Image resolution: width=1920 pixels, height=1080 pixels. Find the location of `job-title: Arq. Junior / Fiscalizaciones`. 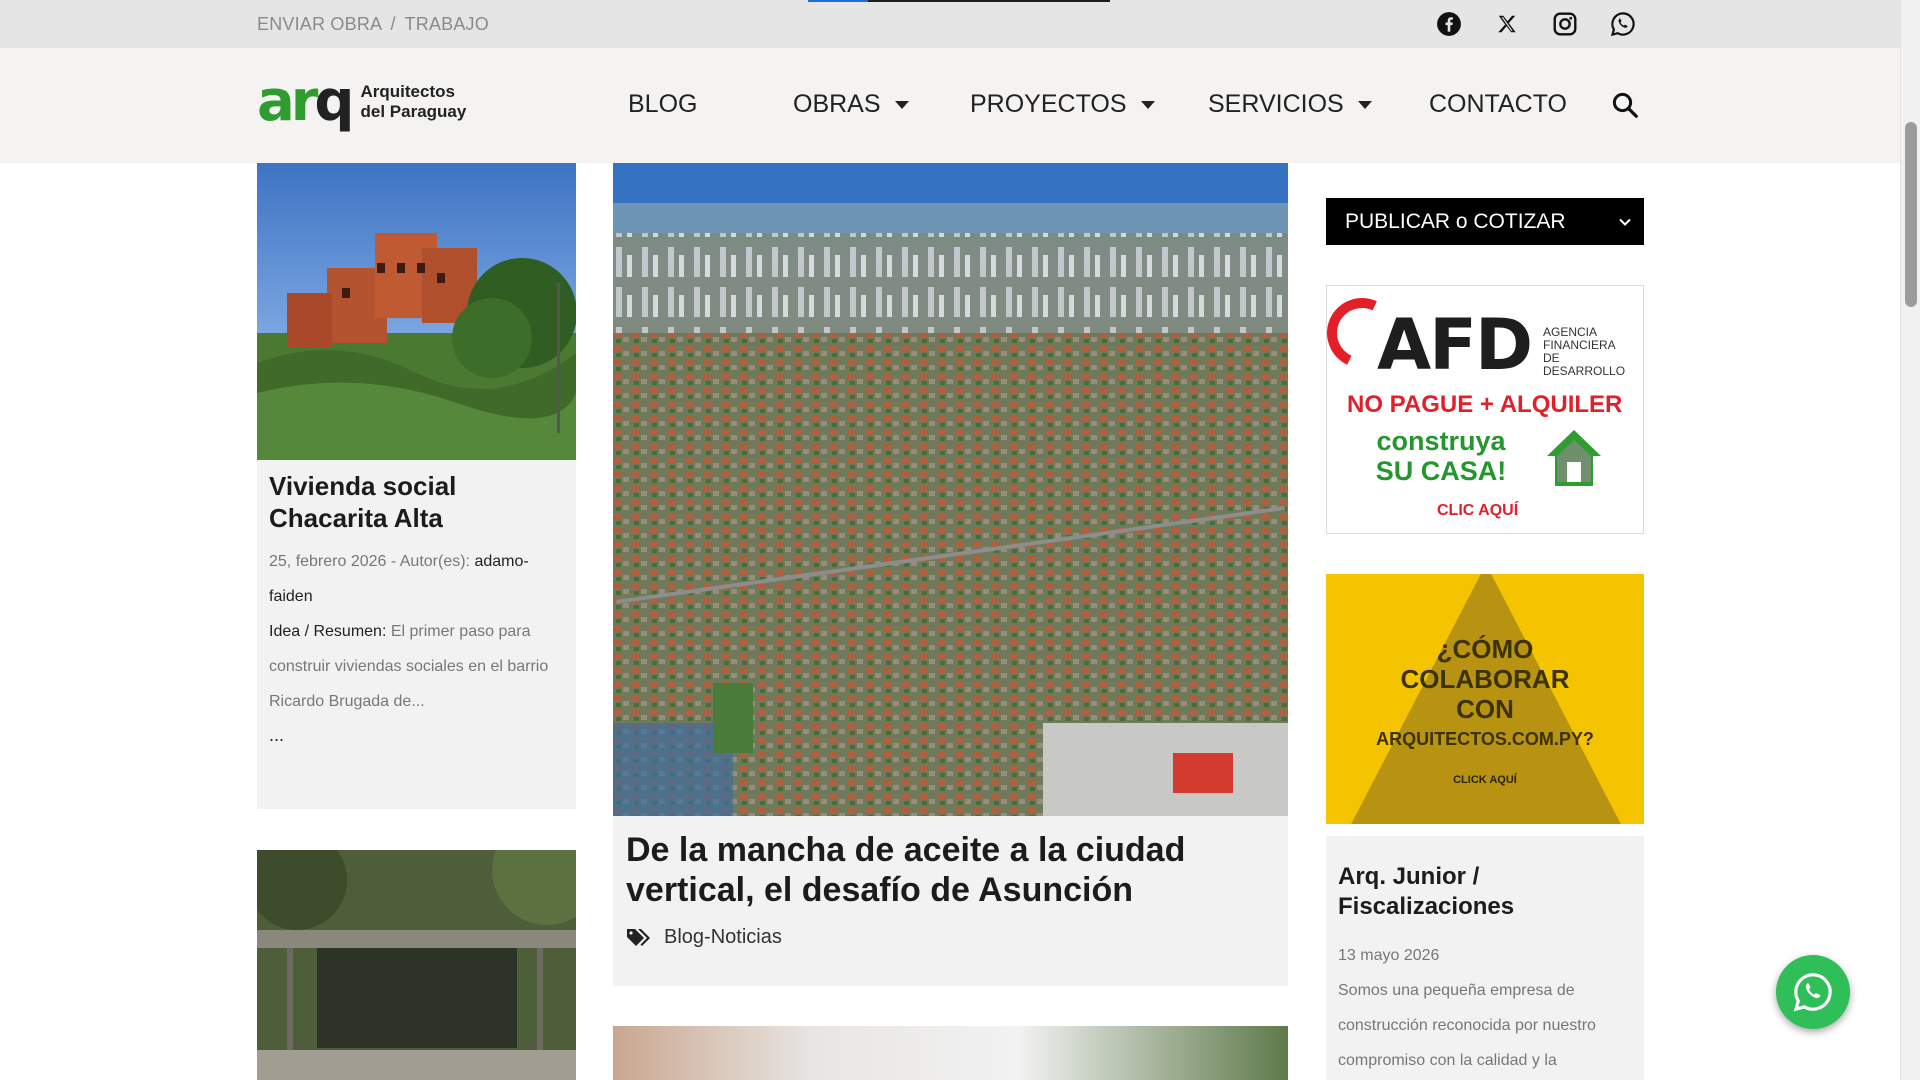

job-title: Arq. Junior / Fiscalizaciones is located at coordinates (1485, 892).